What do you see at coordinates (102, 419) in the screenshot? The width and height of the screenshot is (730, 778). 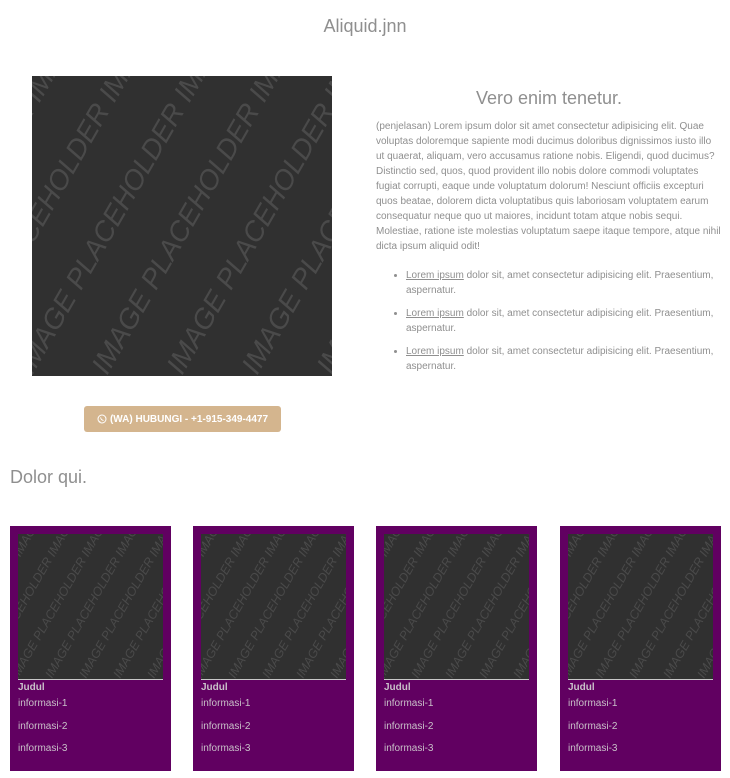 I see `whatsapp-icon` at bounding box center [102, 419].